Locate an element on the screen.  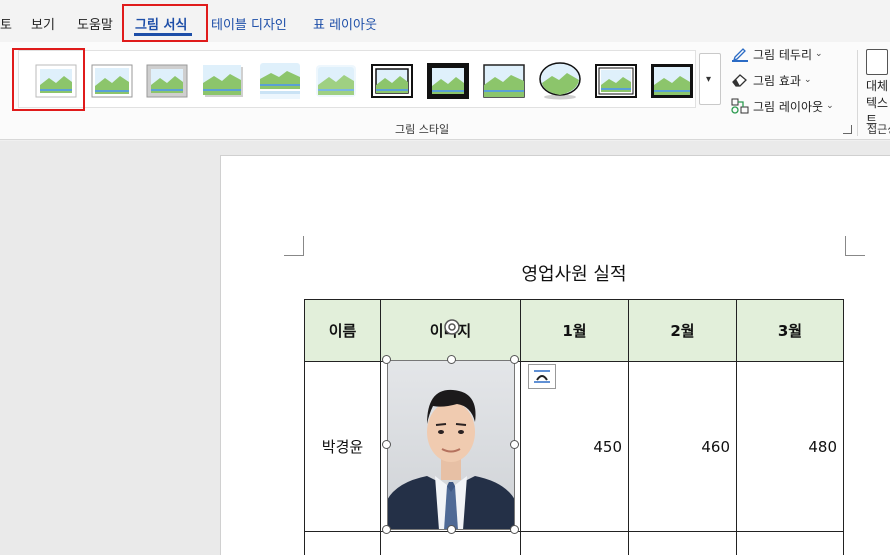
cell-feb: 460 is located at coordinates (682, 446).